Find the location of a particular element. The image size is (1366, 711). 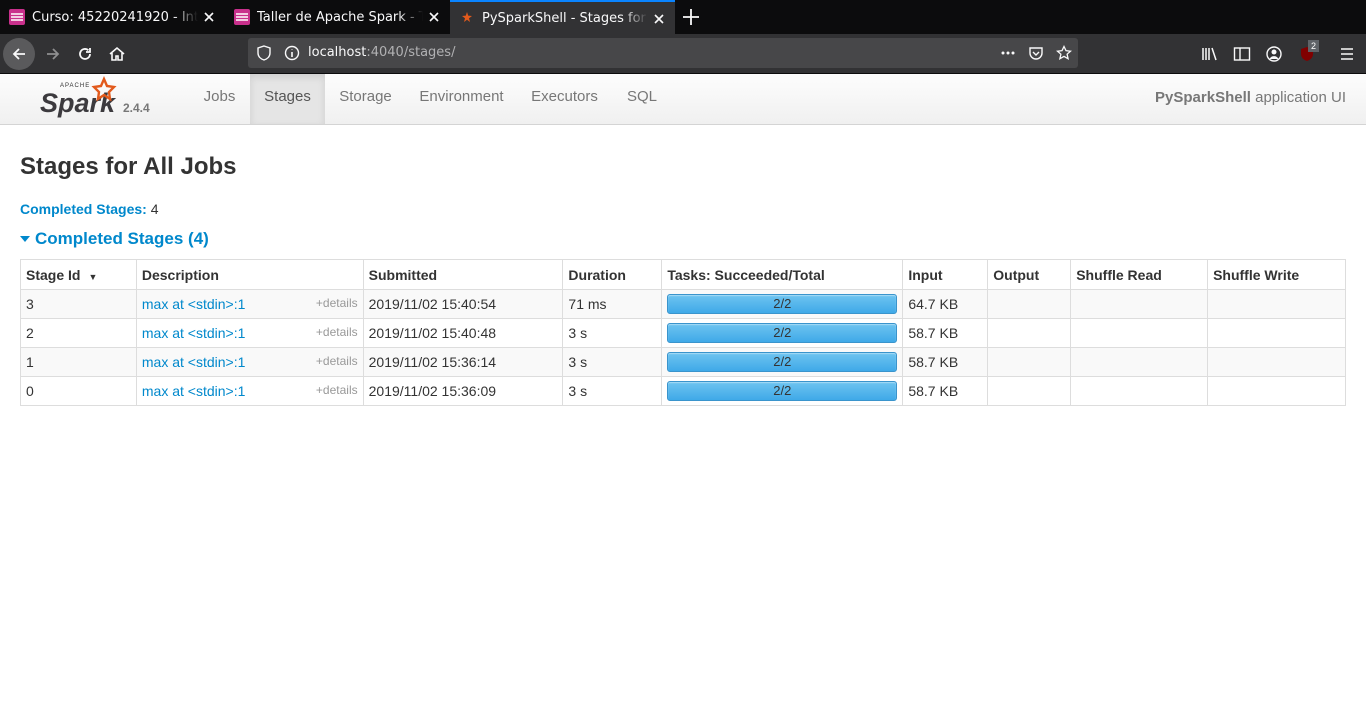

nav-jobs: Jobs is located at coordinates (219, 99).